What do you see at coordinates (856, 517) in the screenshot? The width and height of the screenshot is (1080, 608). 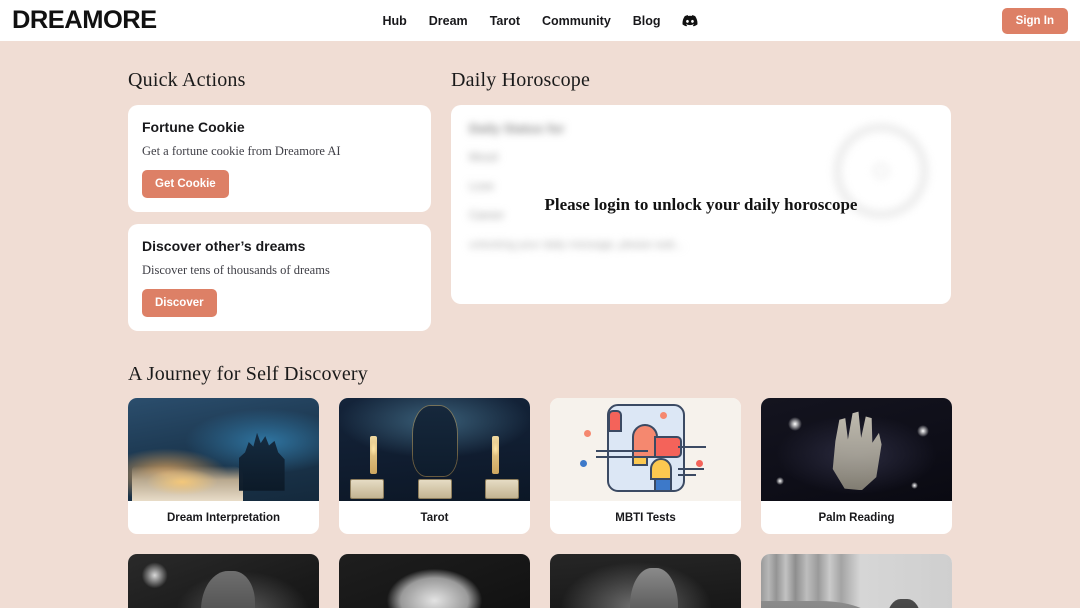 I see `tile-label-palm-reading: Palm Reading` at bounding box center [856, 517].